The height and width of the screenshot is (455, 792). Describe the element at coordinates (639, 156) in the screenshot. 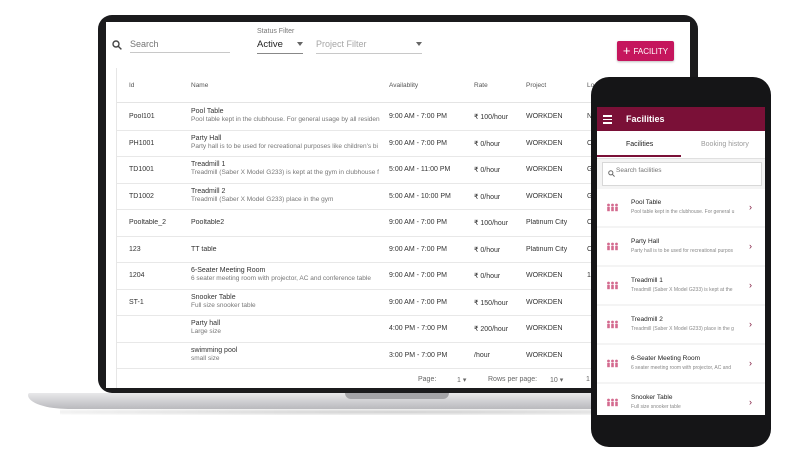

I see `active-tab-indicator` at that location.